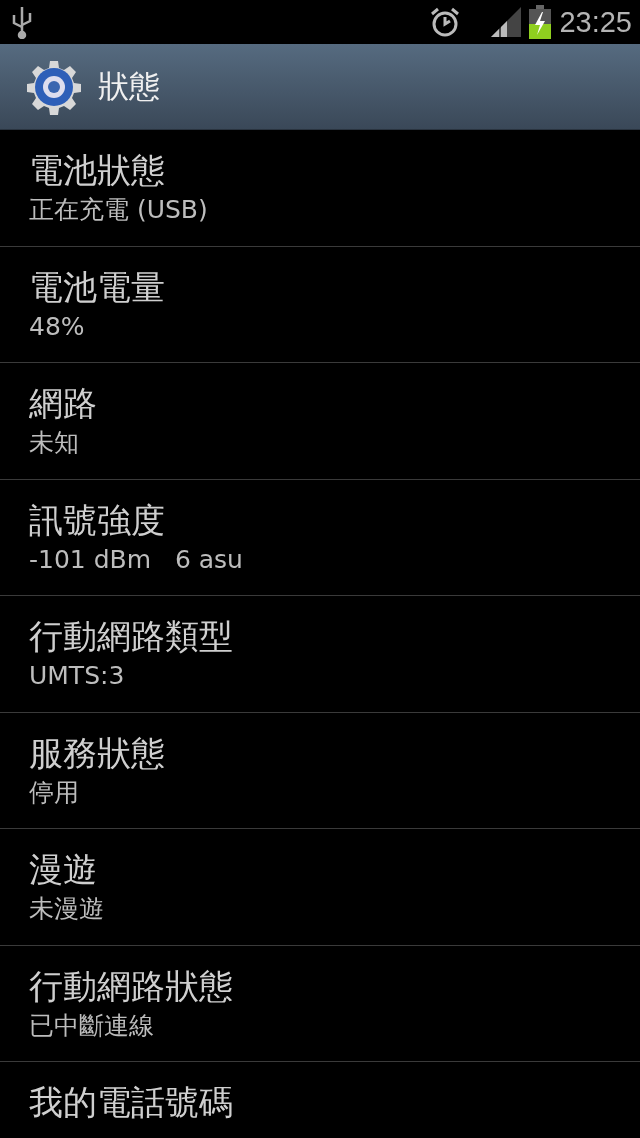  Describe the element at coordinates (595, 22) in the screenshot. I see `clock-time: 23:25` at that location.